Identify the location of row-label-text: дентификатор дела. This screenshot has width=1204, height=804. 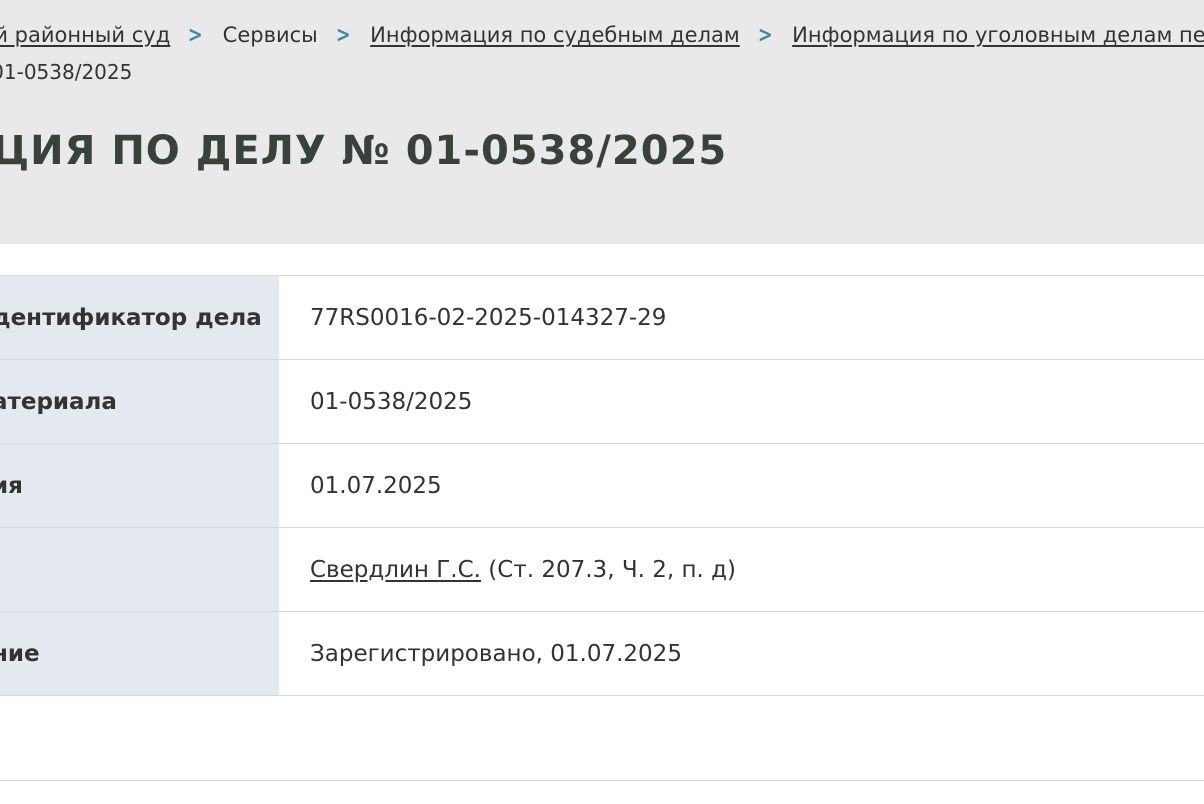
(131, 317).